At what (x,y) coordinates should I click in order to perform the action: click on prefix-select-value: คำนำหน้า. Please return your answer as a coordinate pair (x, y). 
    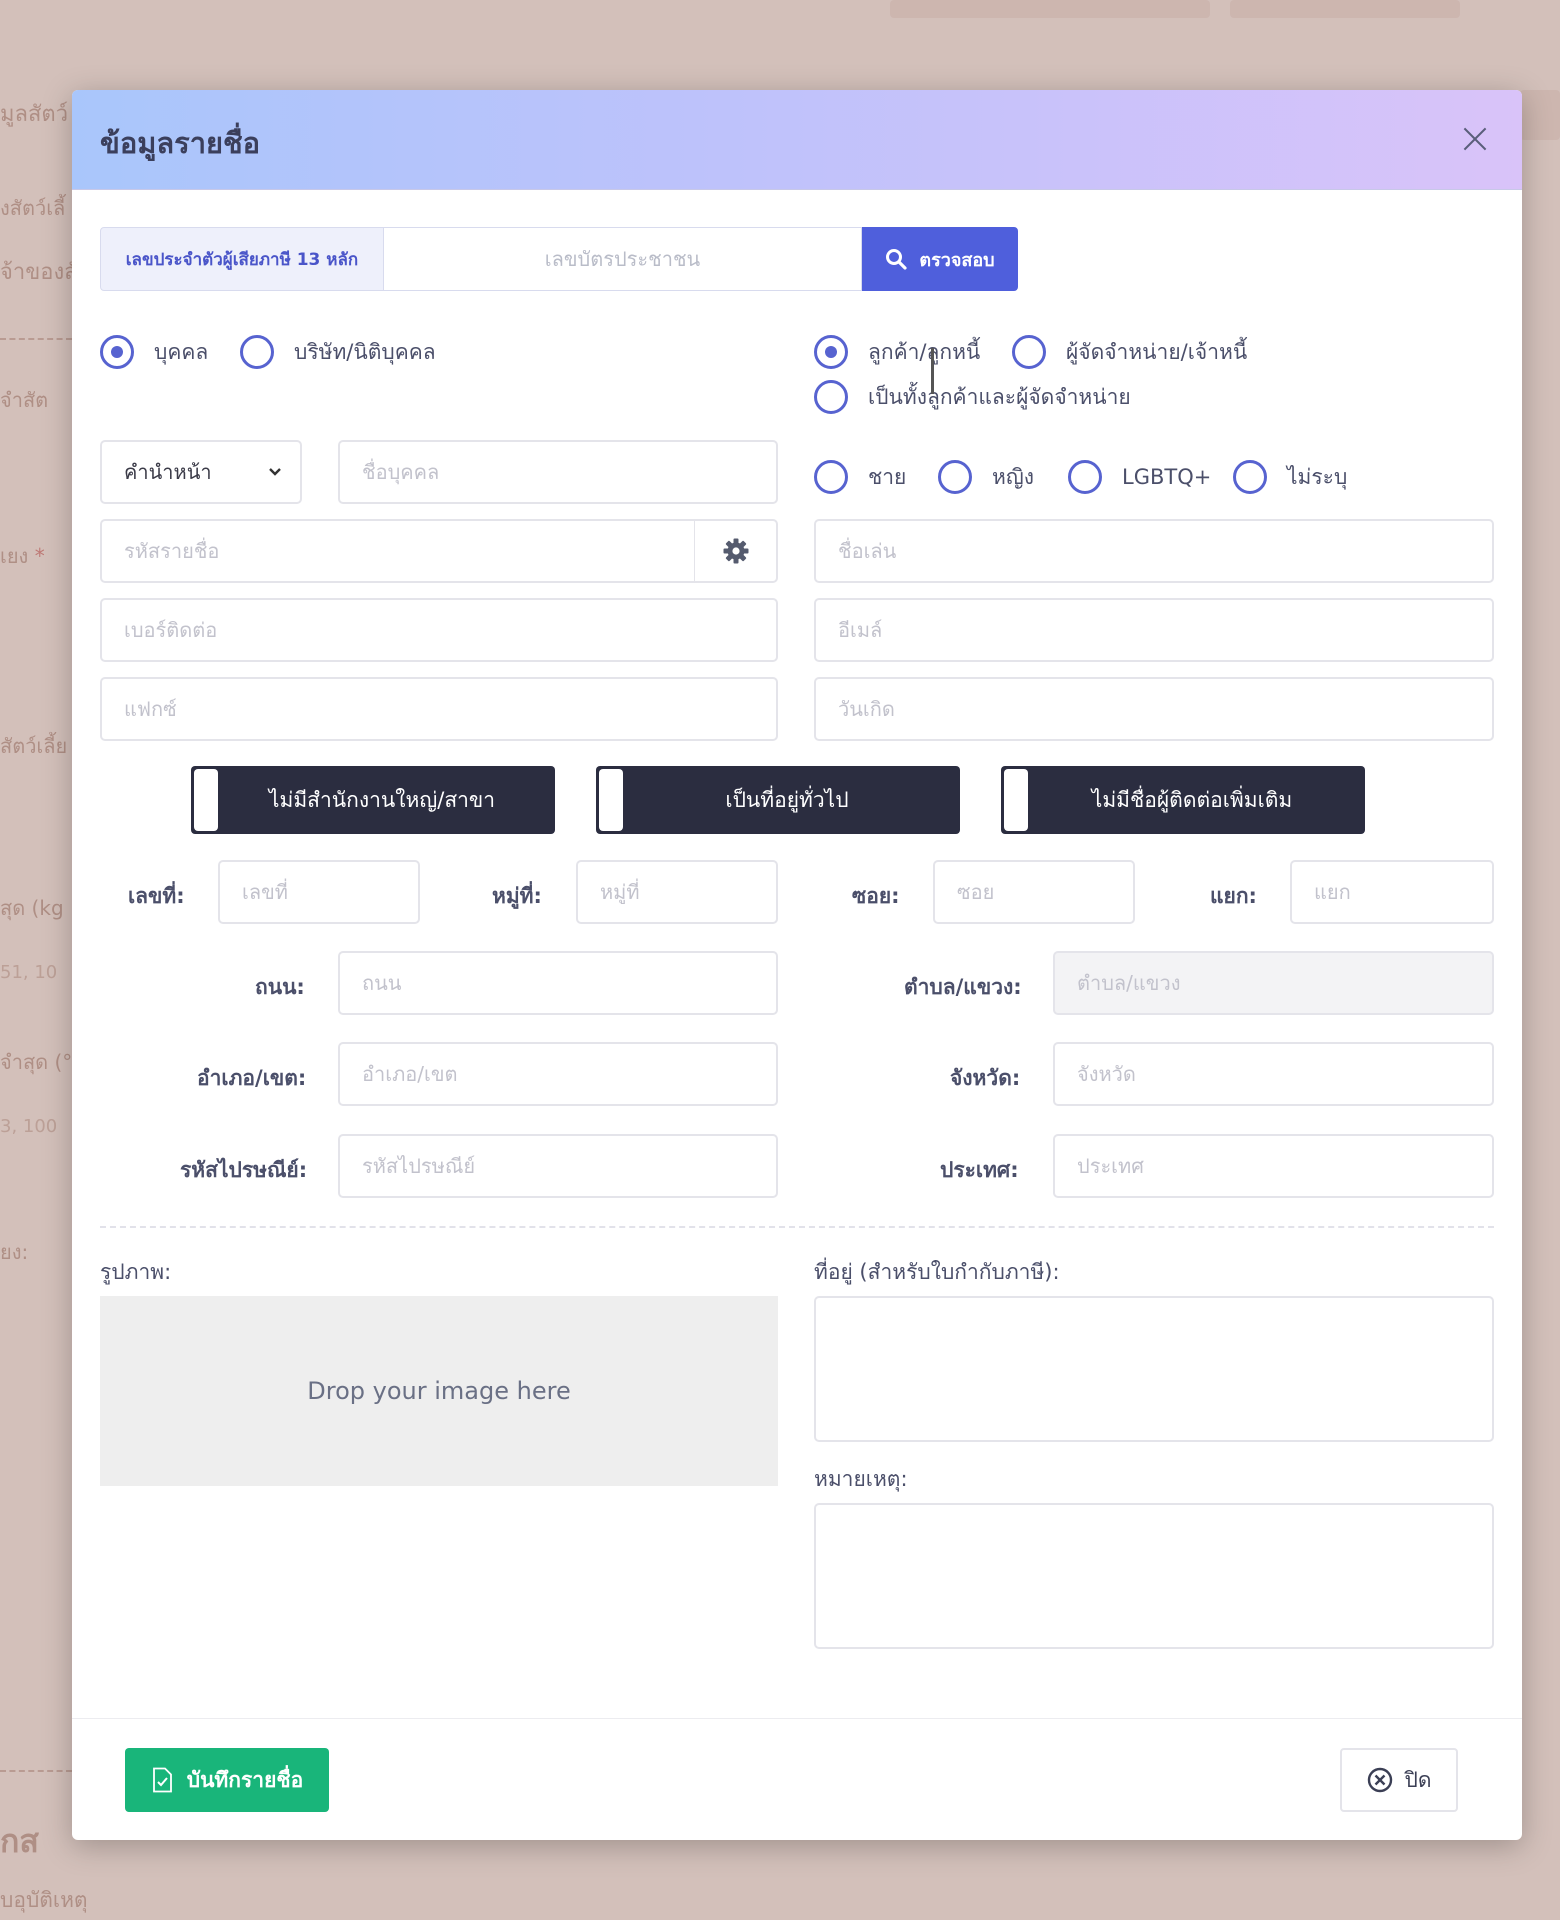
    Looking at the image, I should click on (168, 472).